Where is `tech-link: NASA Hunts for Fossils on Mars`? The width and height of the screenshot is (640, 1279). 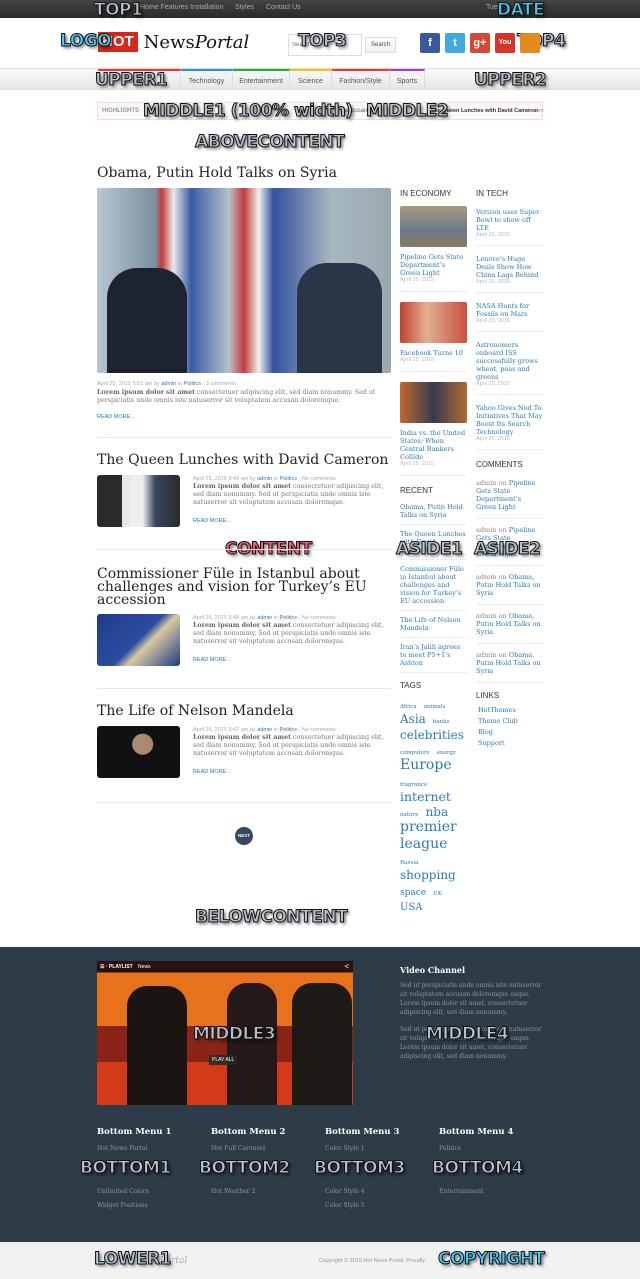
tech-link: NASA Hunts for Fossils on Mars is located at coordinates (509, 310).